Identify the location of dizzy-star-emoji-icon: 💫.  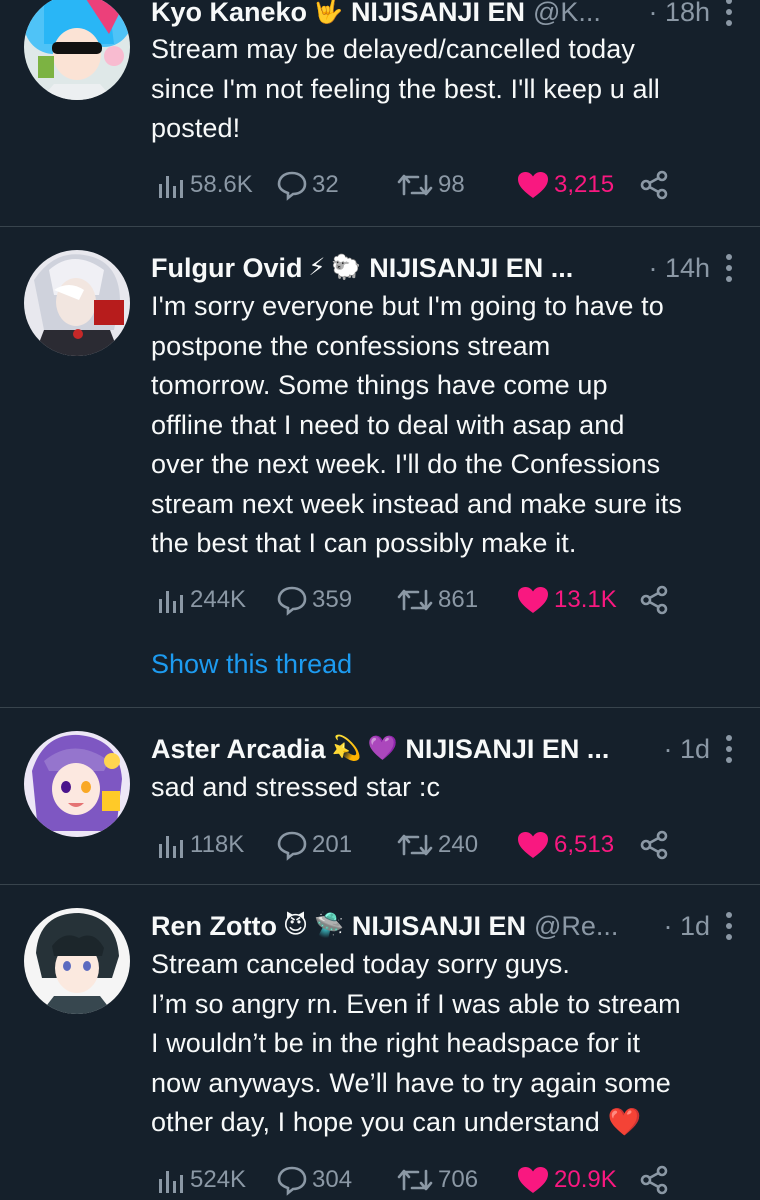
(346, 748).